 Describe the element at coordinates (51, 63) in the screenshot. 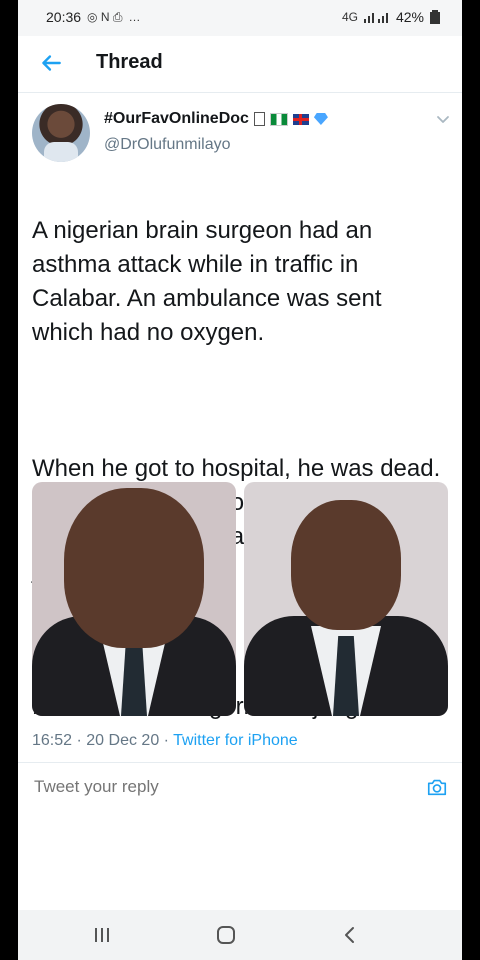

I see `back-arrow-icon` at that location.